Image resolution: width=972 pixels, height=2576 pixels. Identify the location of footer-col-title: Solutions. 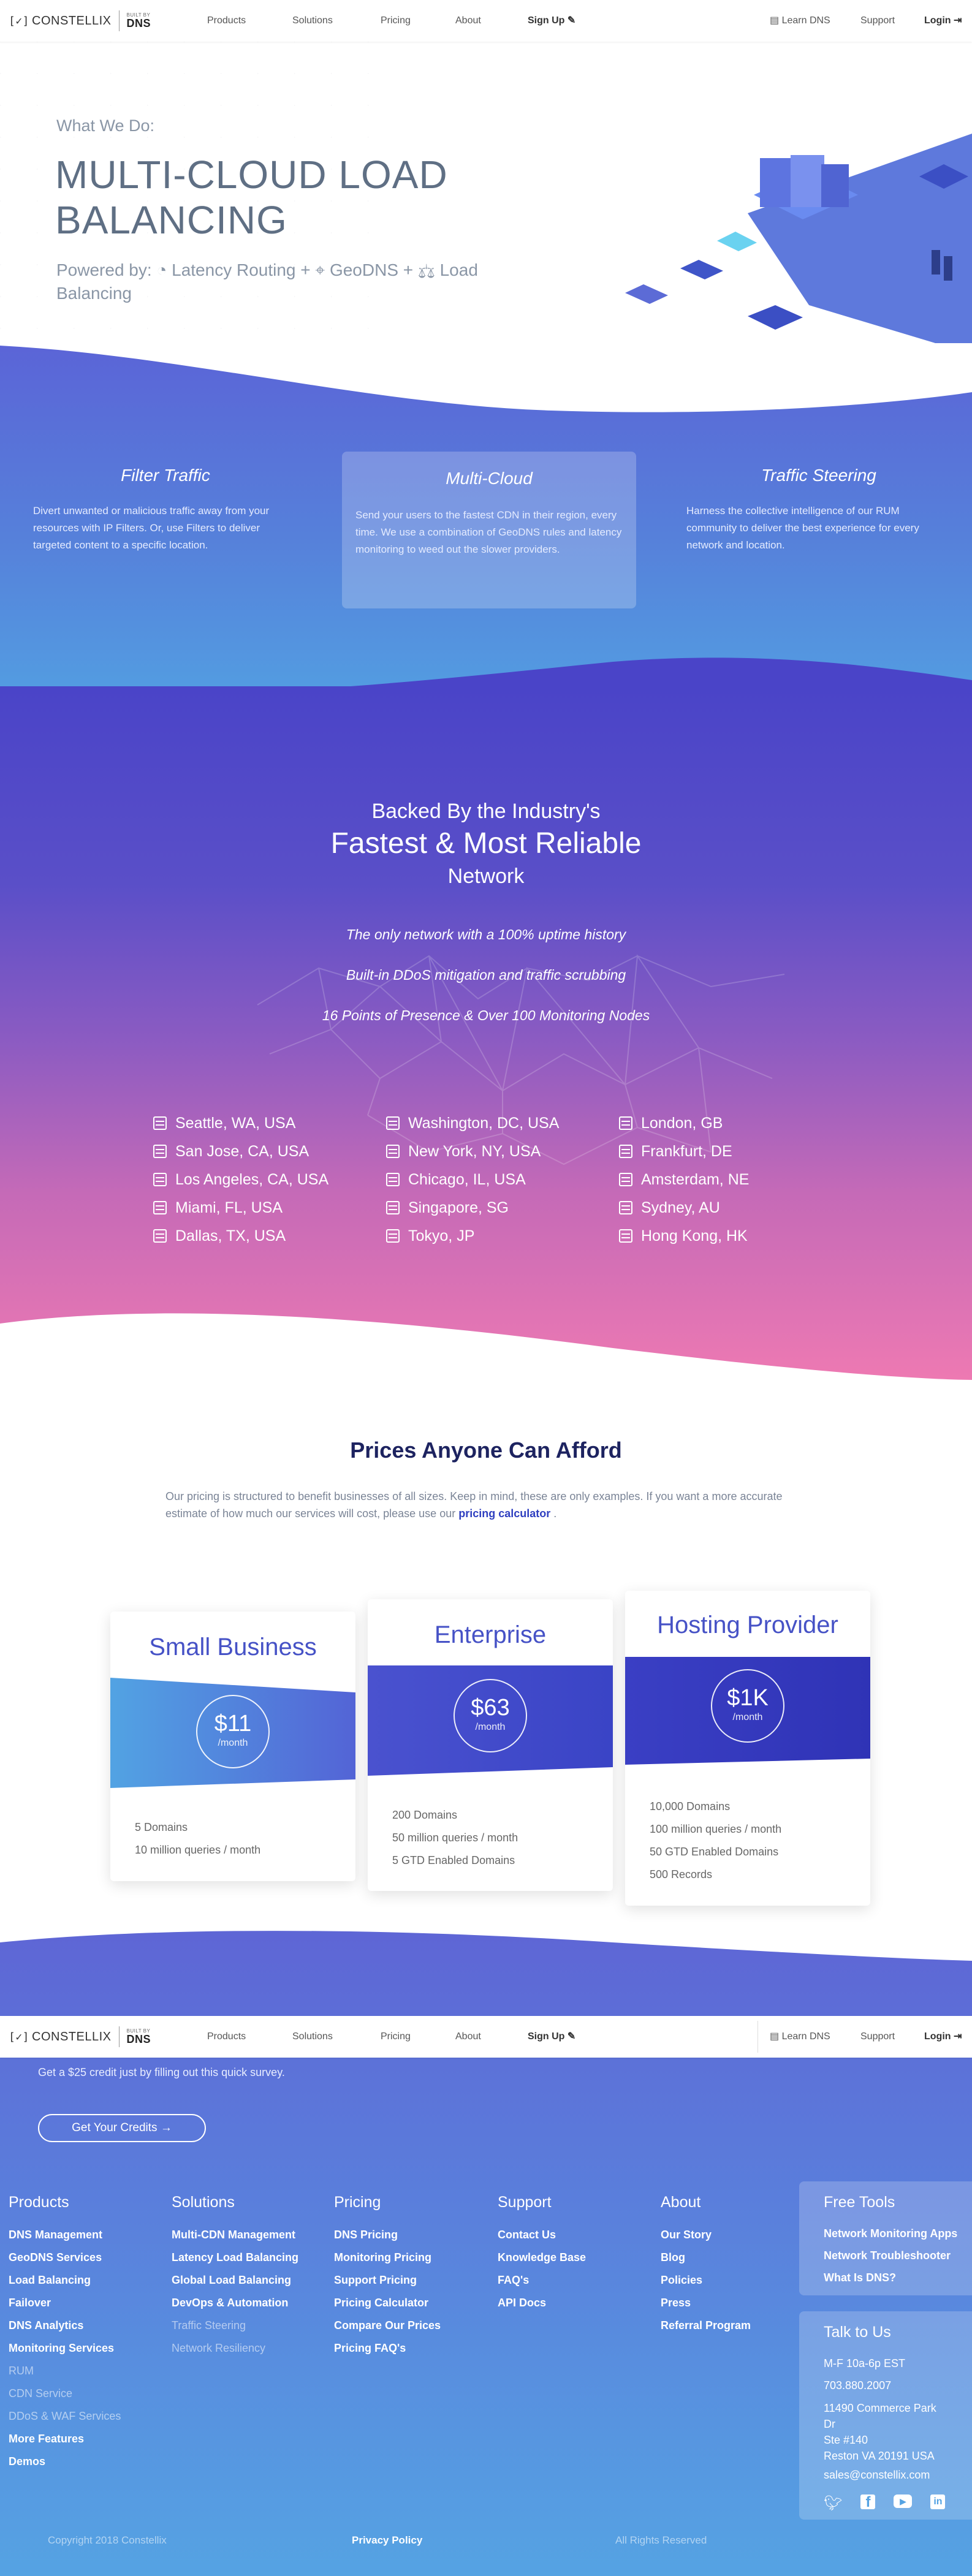
(203, 2202).